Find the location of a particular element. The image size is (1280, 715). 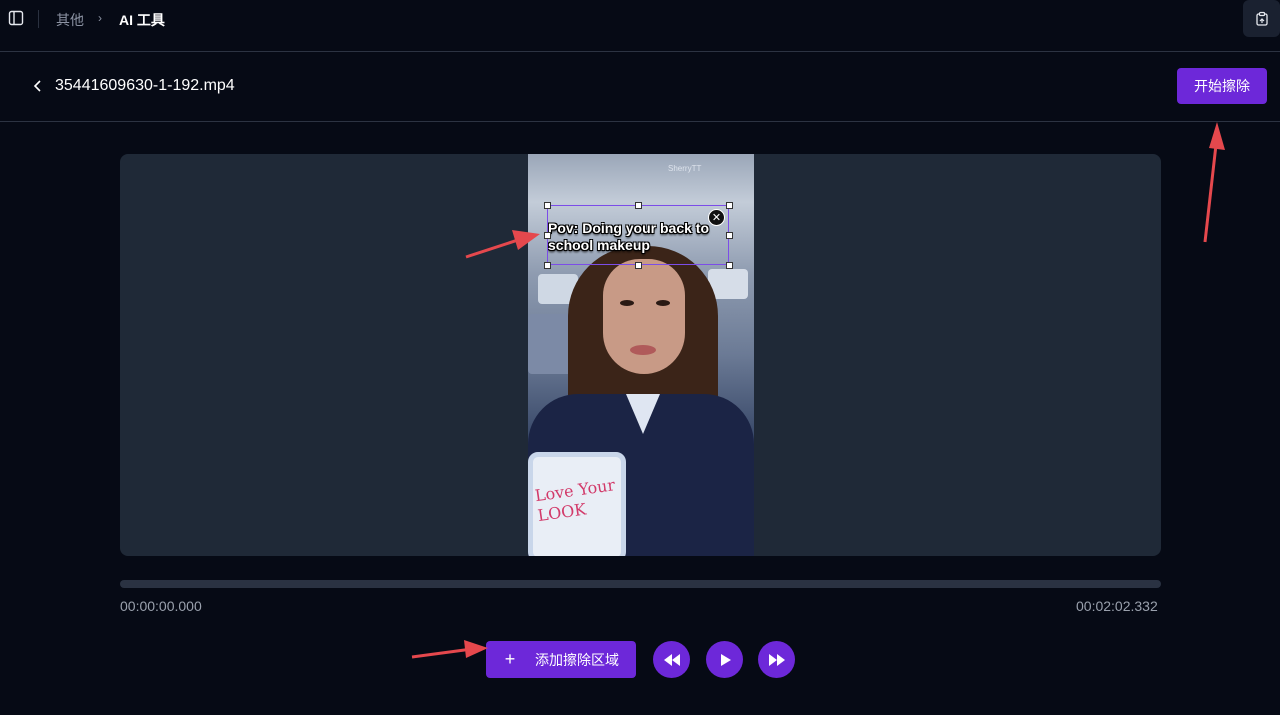

play-button is located at coordinates (724, 659).